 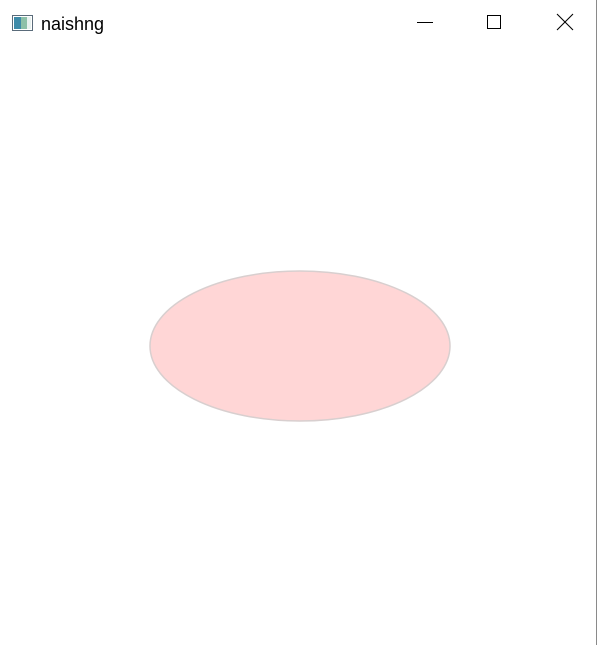 I want to click on title-bar: naishng, so click(x=298, y=24).